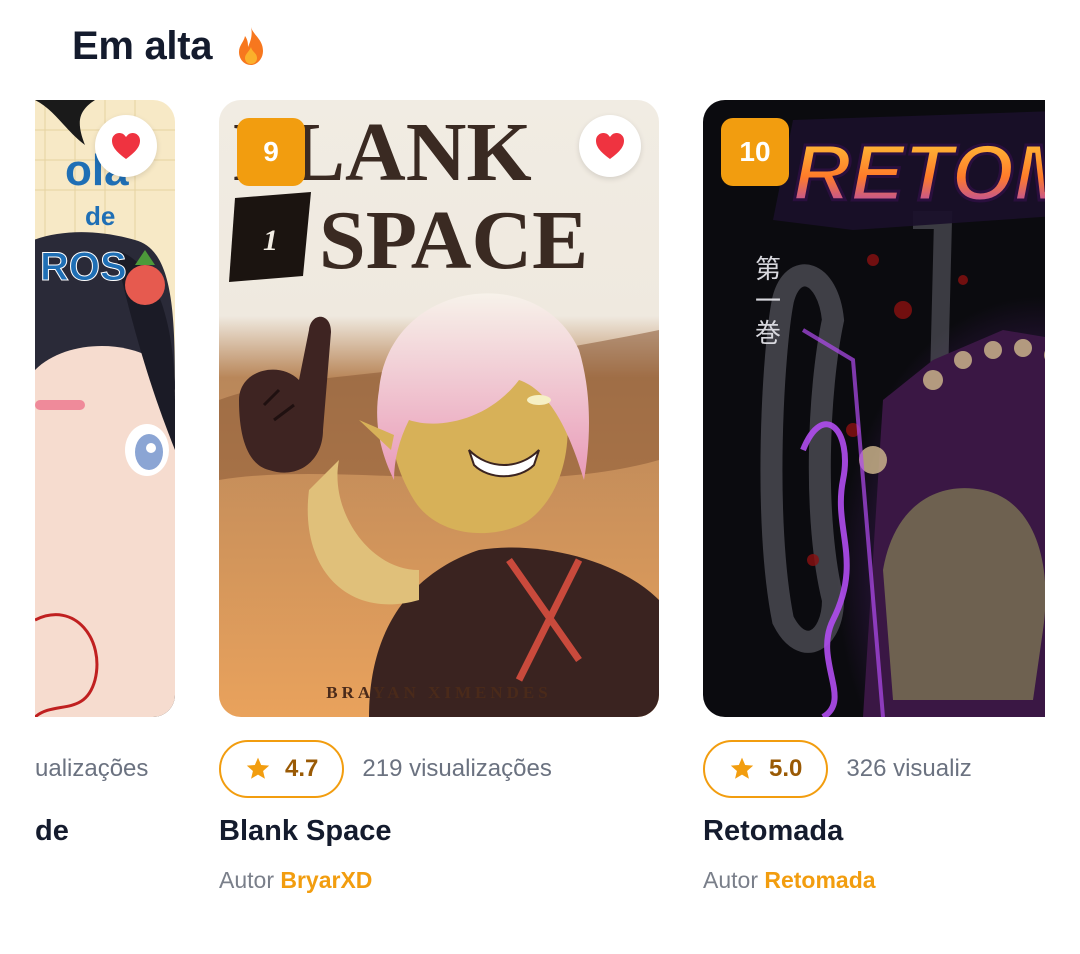 The height and width of the screenshot is (954, 1080). What do you see at coordinates (768, 334) in the screenshot?
I see `cover-kanji: 巻` at bounding box center [768, 334].